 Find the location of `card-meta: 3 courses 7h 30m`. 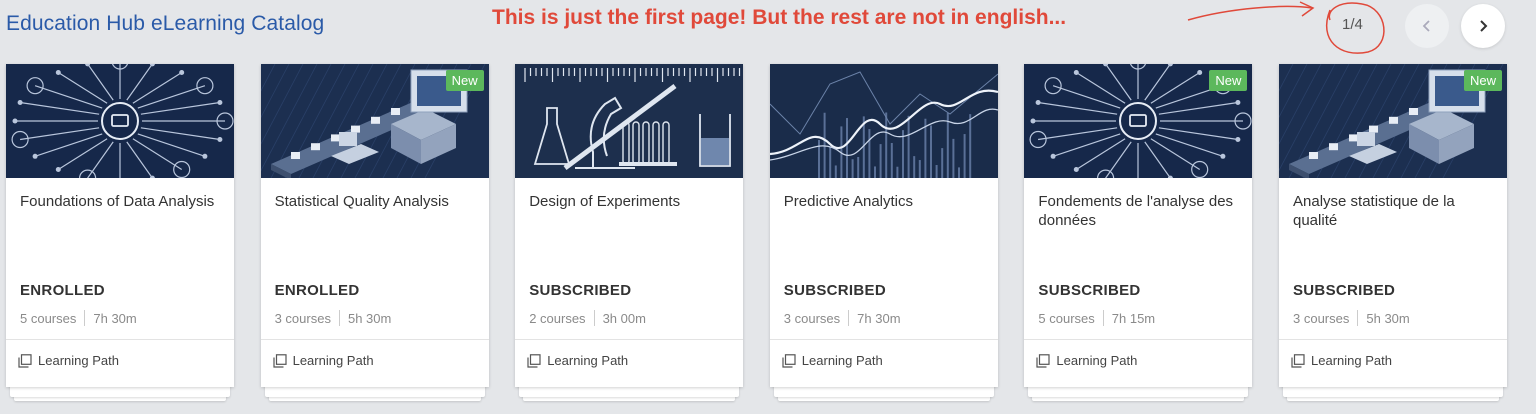

card-meta: 3 courses 7h 30m is located at coordinates (842, 318).